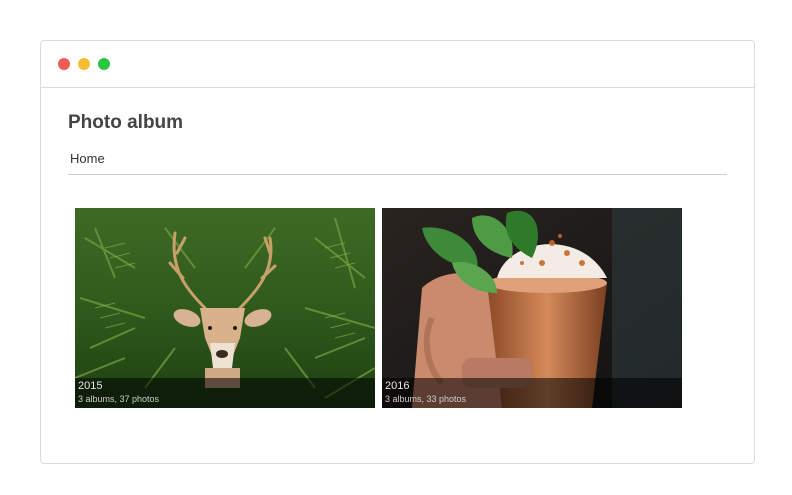  I want to click on album-year: 2015, so click(90, 386).